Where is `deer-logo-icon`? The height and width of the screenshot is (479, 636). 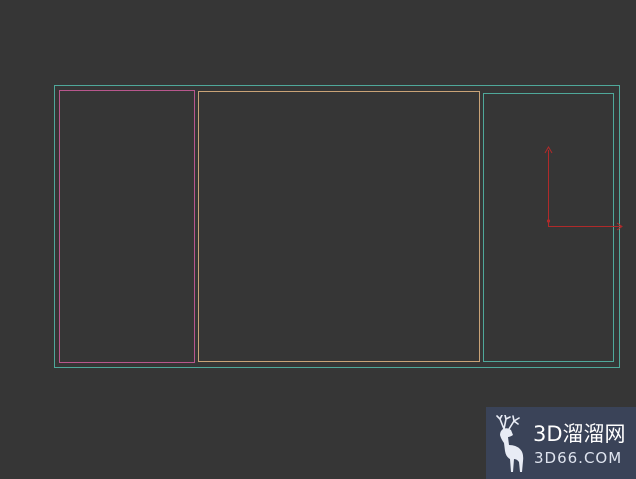
deer-logo-icon is located at coordinates (510, 443).